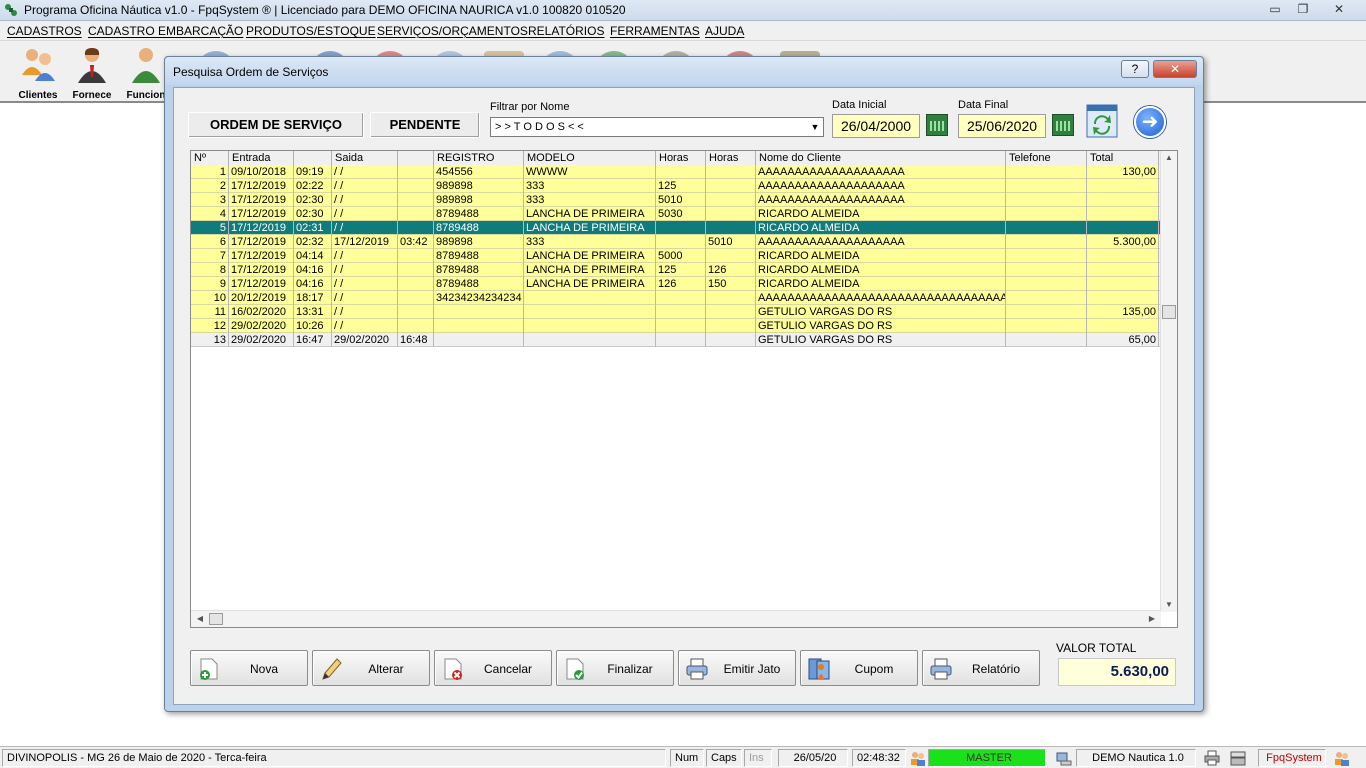 This screenshot has height=768, width=1366. I want to click on alterar-button: Alterar, so click(371, 668).